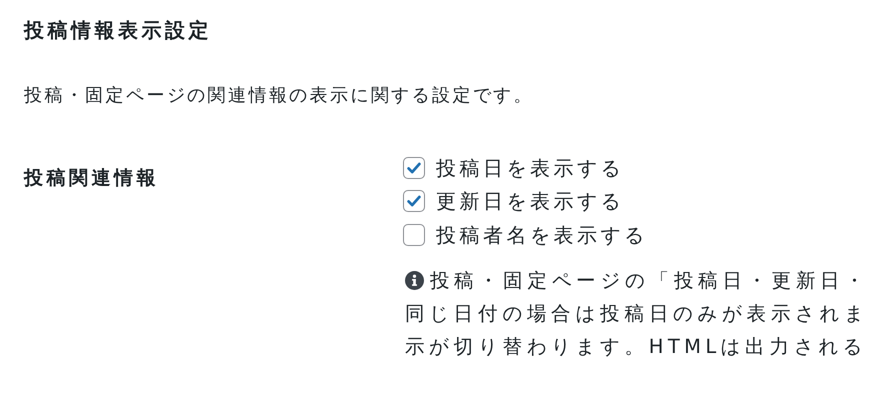 The image size is (869, 412). Describe the element at coordinates (530, 201) in the screenshot. I see `checkbox-label: 更新日を表示する` at that location.